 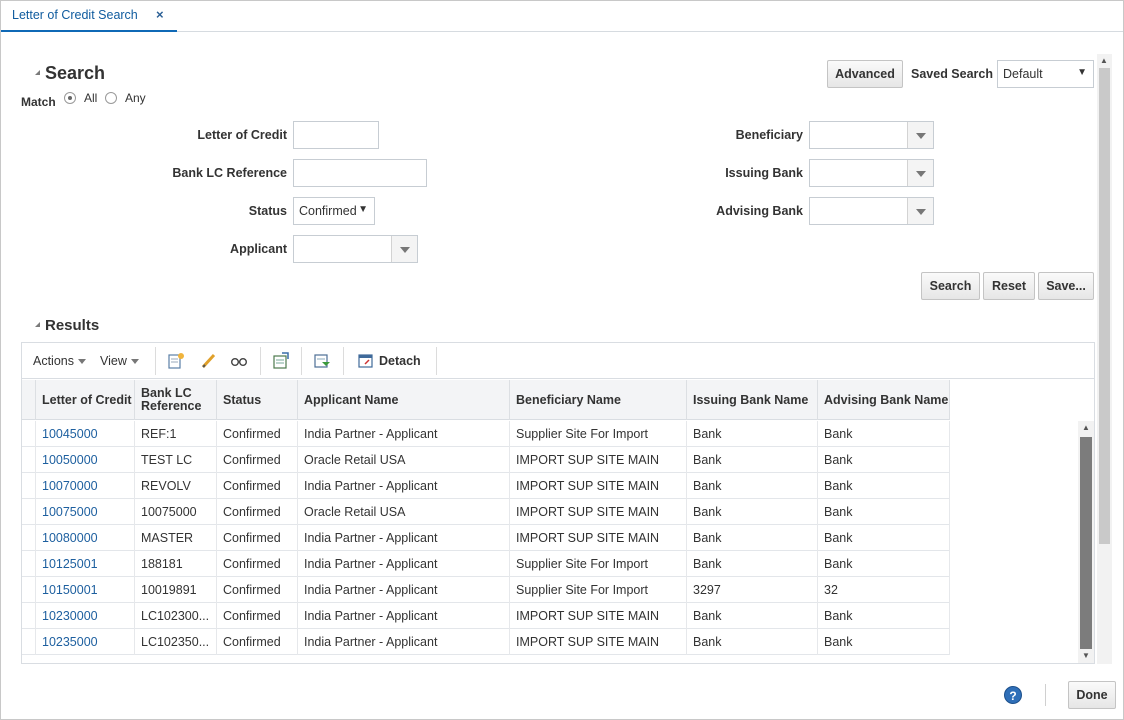 What do you see at coordinates (85, 616) in the screenshot?
I see `letter-of-credit-cell: 10230000` at bounding box center [85, 616].